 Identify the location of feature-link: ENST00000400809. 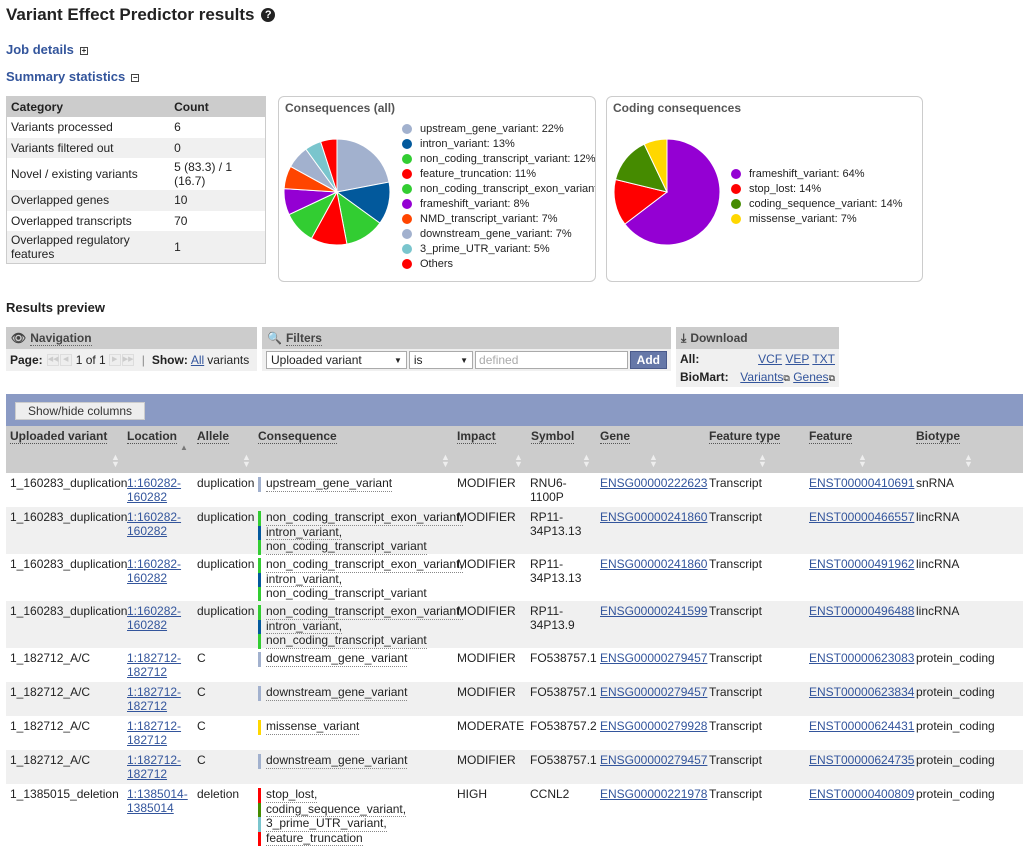
(861, 794).